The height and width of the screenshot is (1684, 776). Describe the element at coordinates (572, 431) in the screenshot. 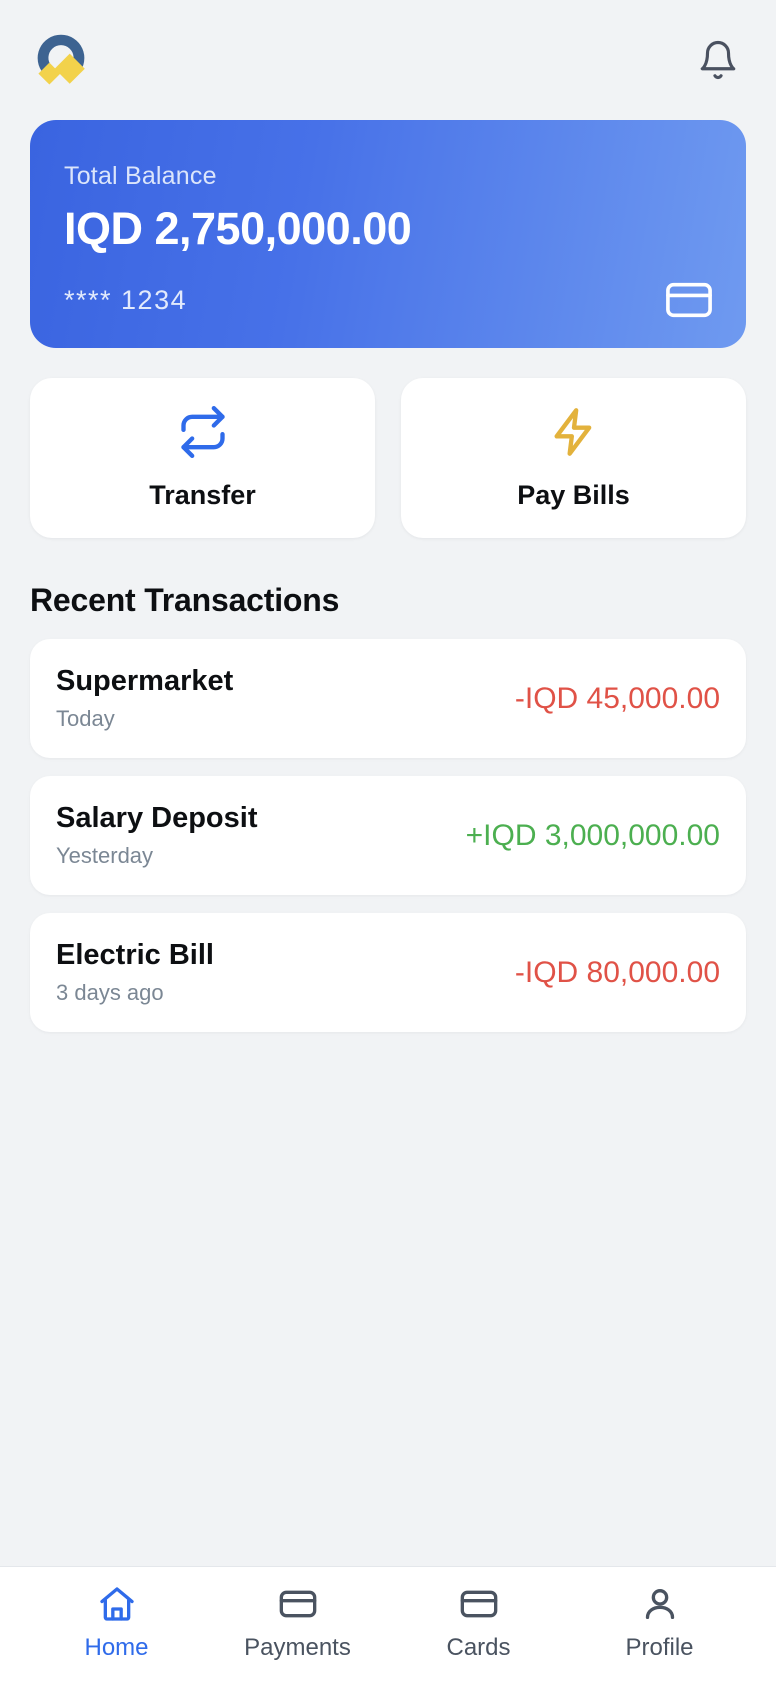

I see `lightning-bolt-icon` at that location.